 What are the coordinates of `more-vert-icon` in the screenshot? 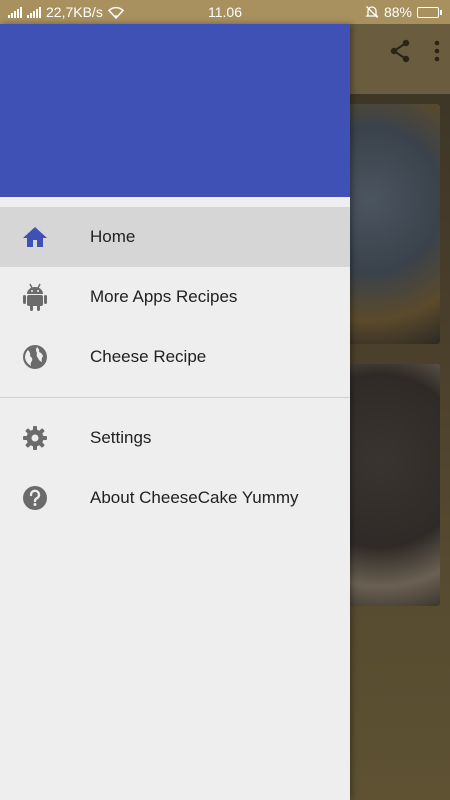 It's located at (437, 51).